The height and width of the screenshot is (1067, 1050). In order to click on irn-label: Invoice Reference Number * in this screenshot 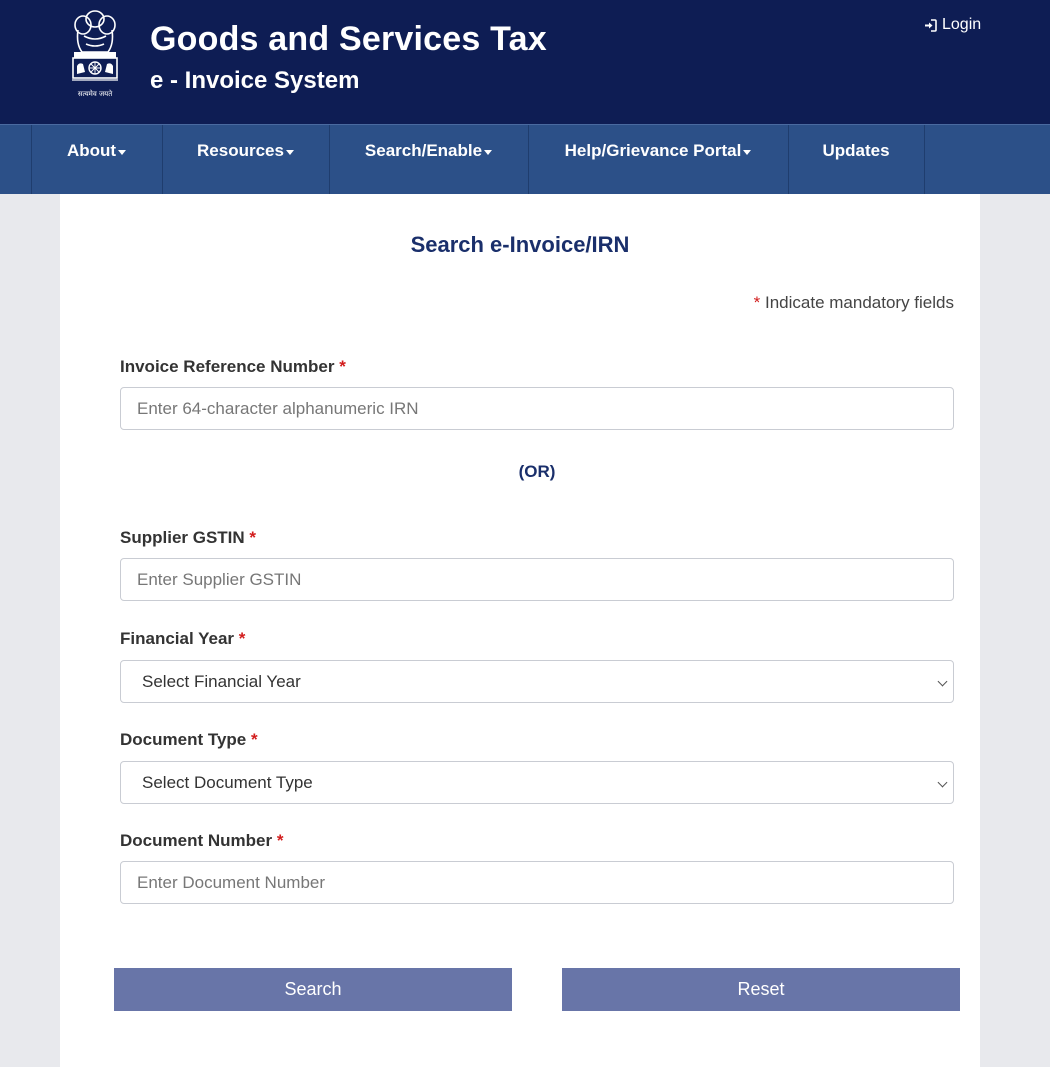, I will do `click(233, 367)`.